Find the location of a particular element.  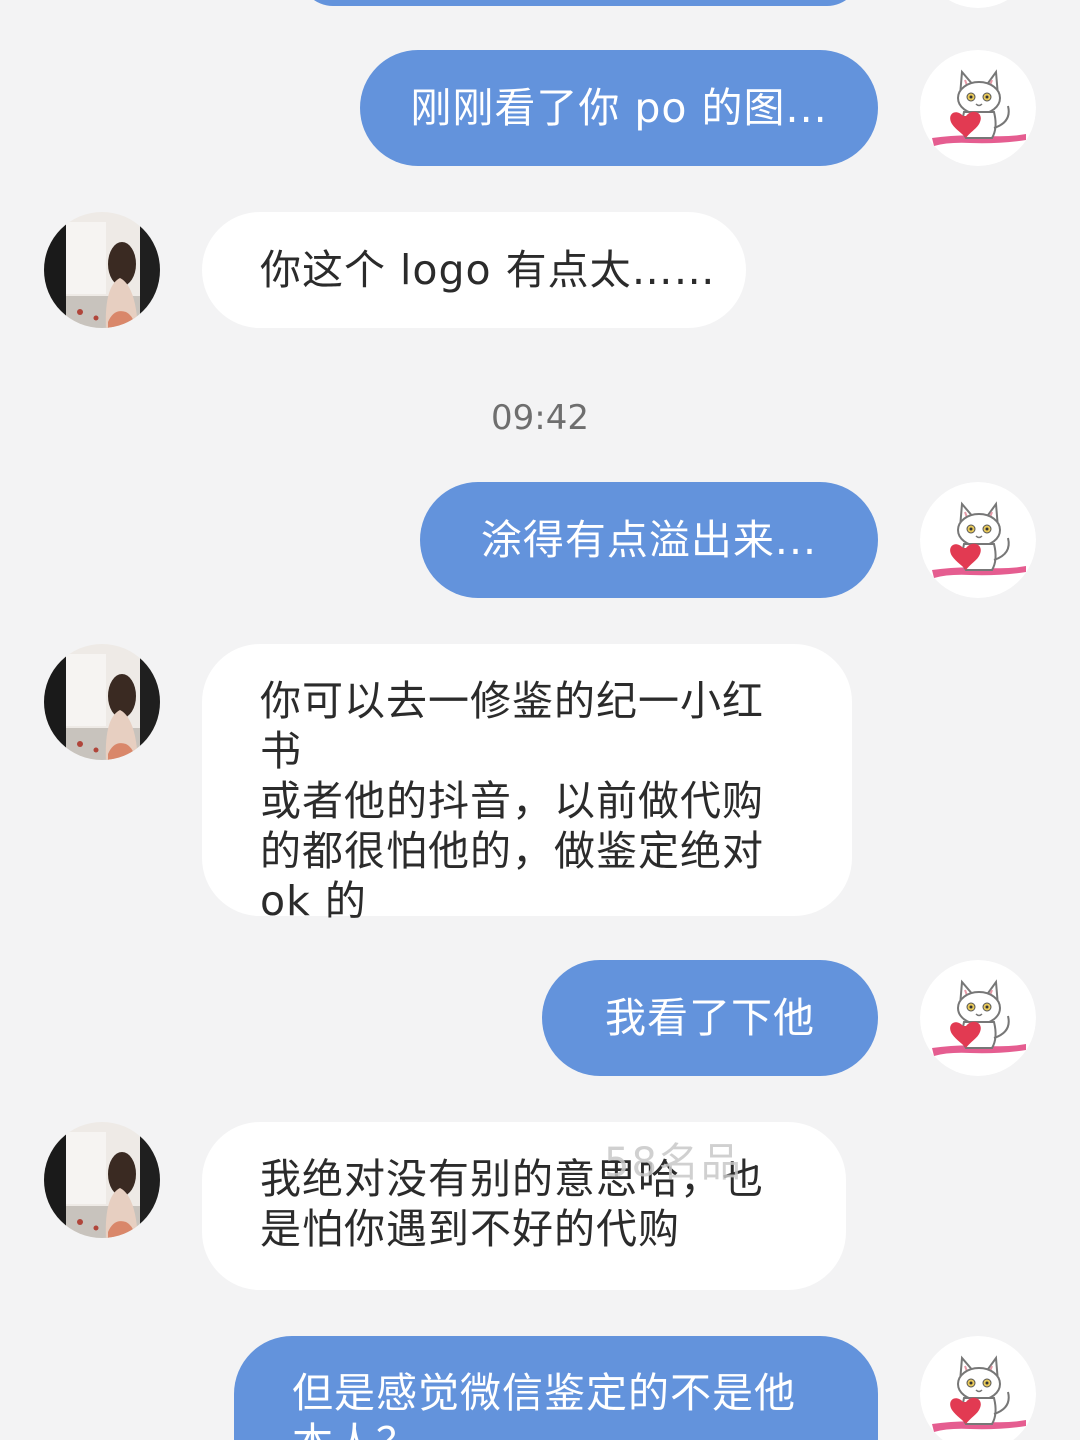

watermark: 58名品 is located at coordinates (673, 1163).